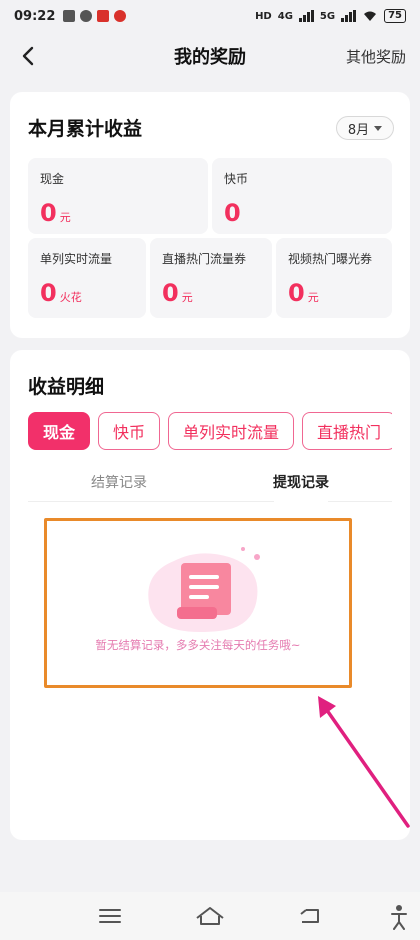  What do you see at coordinates (376, 56) in the screenshot?
I see `other-rewards-link: 其他奖励` at bounding box center [376, 56].